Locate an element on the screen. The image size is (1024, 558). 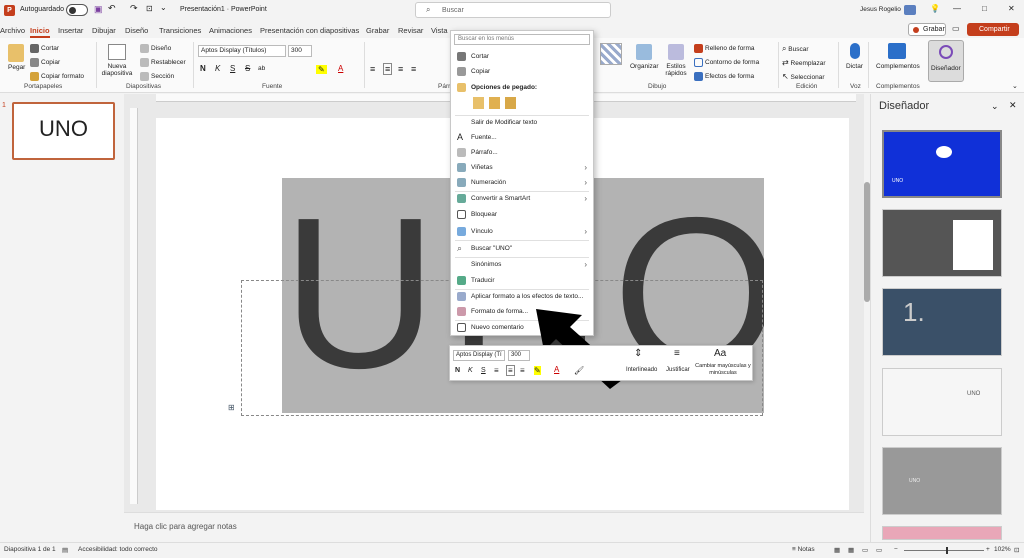
zoom-slider-thumb is located at coordinates (947, 550).